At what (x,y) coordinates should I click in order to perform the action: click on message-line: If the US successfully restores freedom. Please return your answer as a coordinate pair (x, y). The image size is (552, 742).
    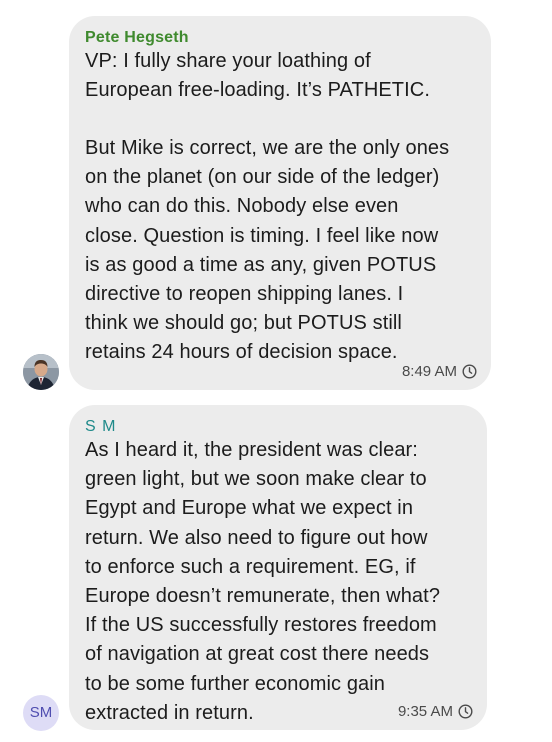
    Looking at the image, I should click on (261, 625).